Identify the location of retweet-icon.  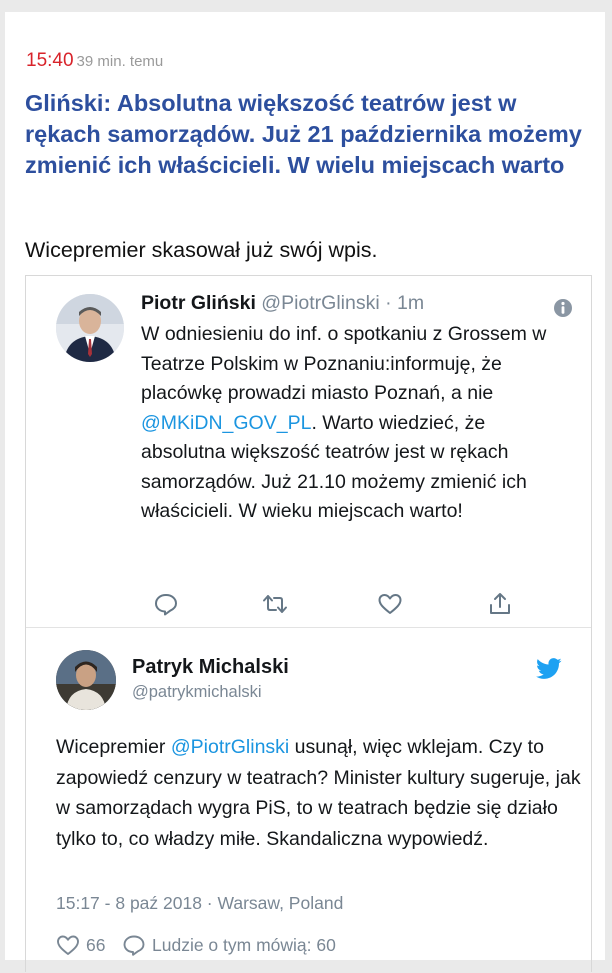
(275, 604).